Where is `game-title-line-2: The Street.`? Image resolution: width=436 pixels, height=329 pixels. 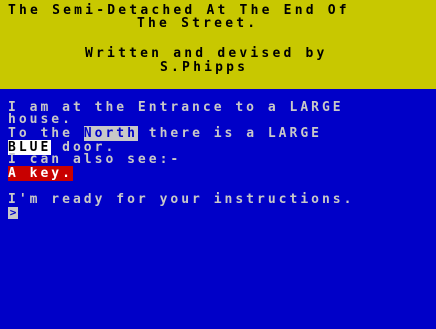
game-title-line-2: The Street. is located at coordinates (198, 23).